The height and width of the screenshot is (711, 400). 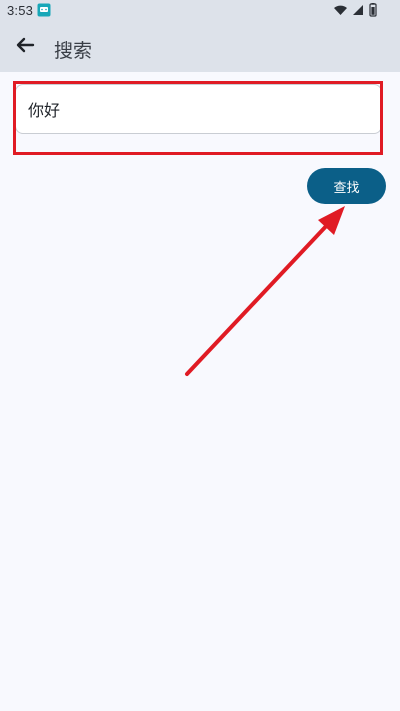 I want to click on search-input, so click(x=198, y=109).